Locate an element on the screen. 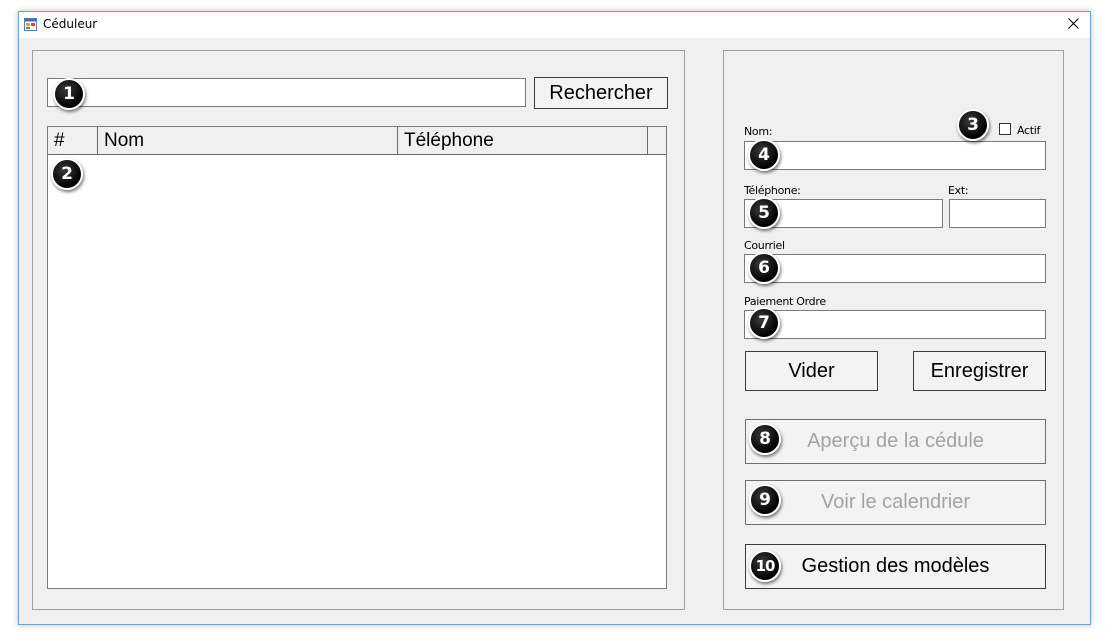 The image size is (1111, 643). app-window-icon is located at coordinates (30, 24).